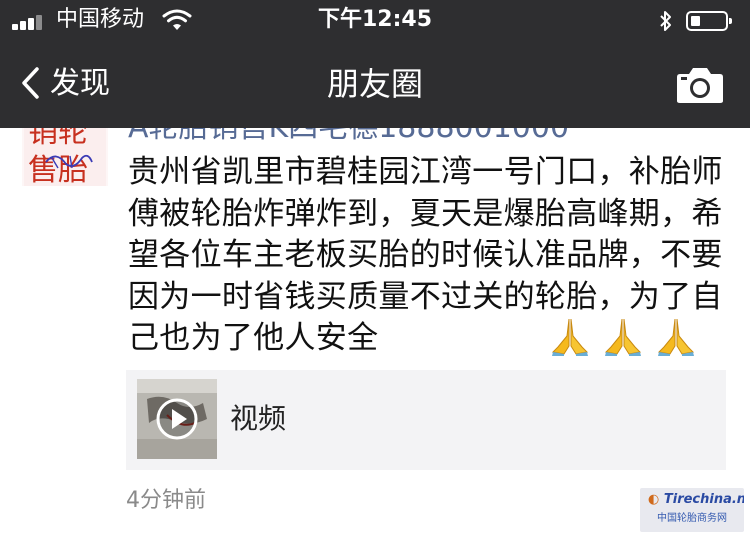 The width and height of the screenshot is (750, 536). I want to click on page-title: 朋友圈, so click(374, 84).